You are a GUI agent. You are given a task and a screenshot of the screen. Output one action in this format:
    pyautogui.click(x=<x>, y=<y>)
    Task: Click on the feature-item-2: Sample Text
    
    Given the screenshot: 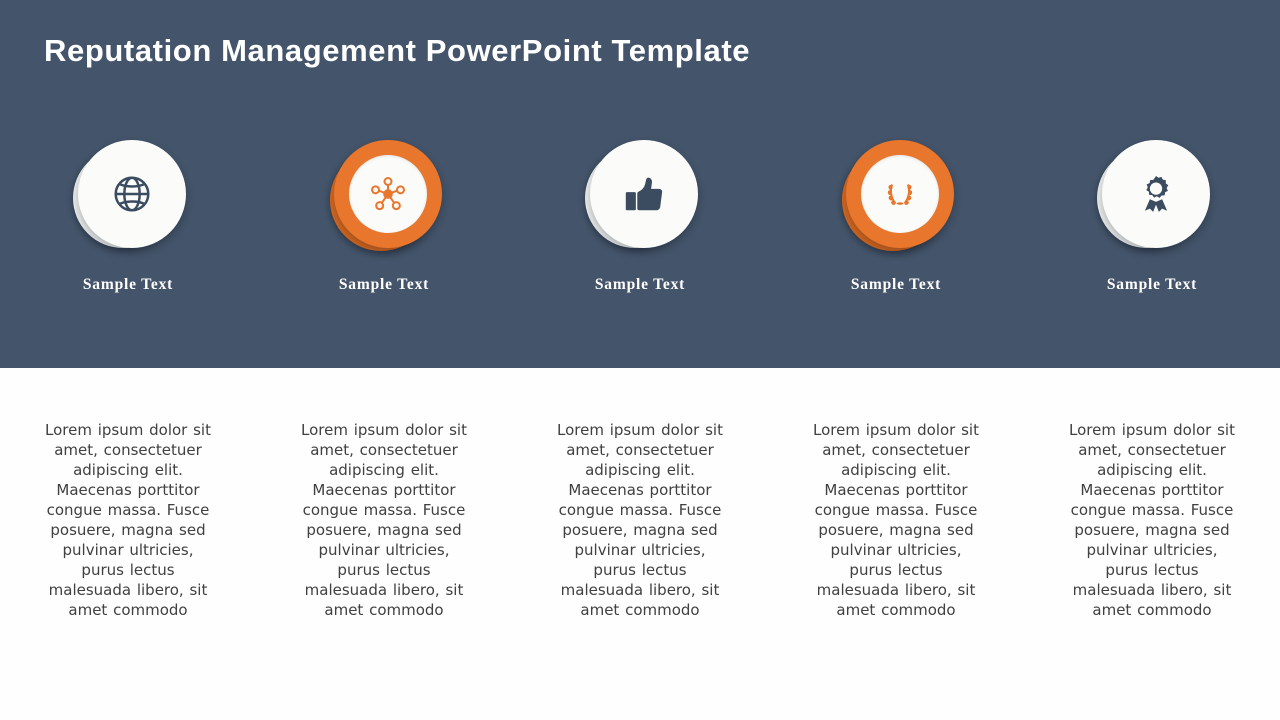 What is the action you would take?
    pyautogui.click(x=384, y=230)
    